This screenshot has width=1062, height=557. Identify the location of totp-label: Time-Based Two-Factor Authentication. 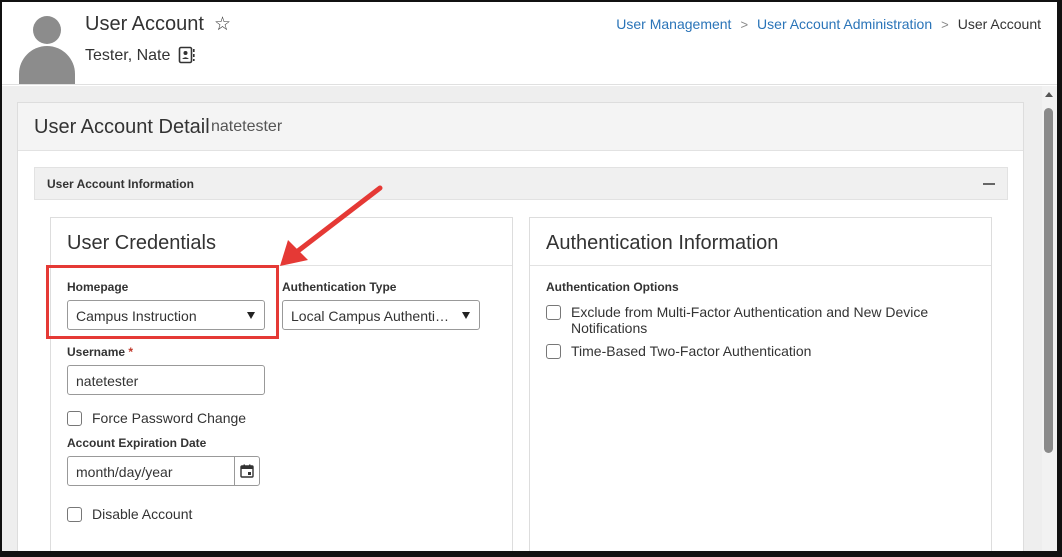
(691, 351).